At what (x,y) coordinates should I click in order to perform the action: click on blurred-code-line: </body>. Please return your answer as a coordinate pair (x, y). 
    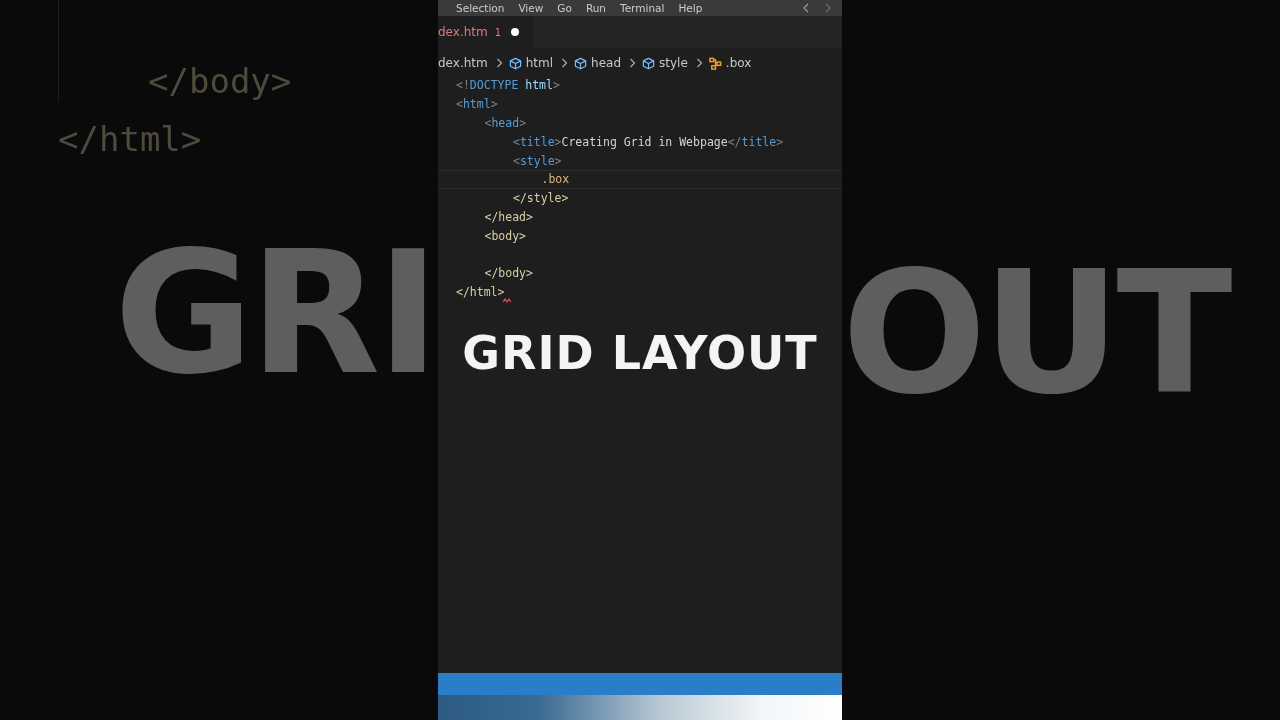
    Looking at the image, I should click on (220, 81).